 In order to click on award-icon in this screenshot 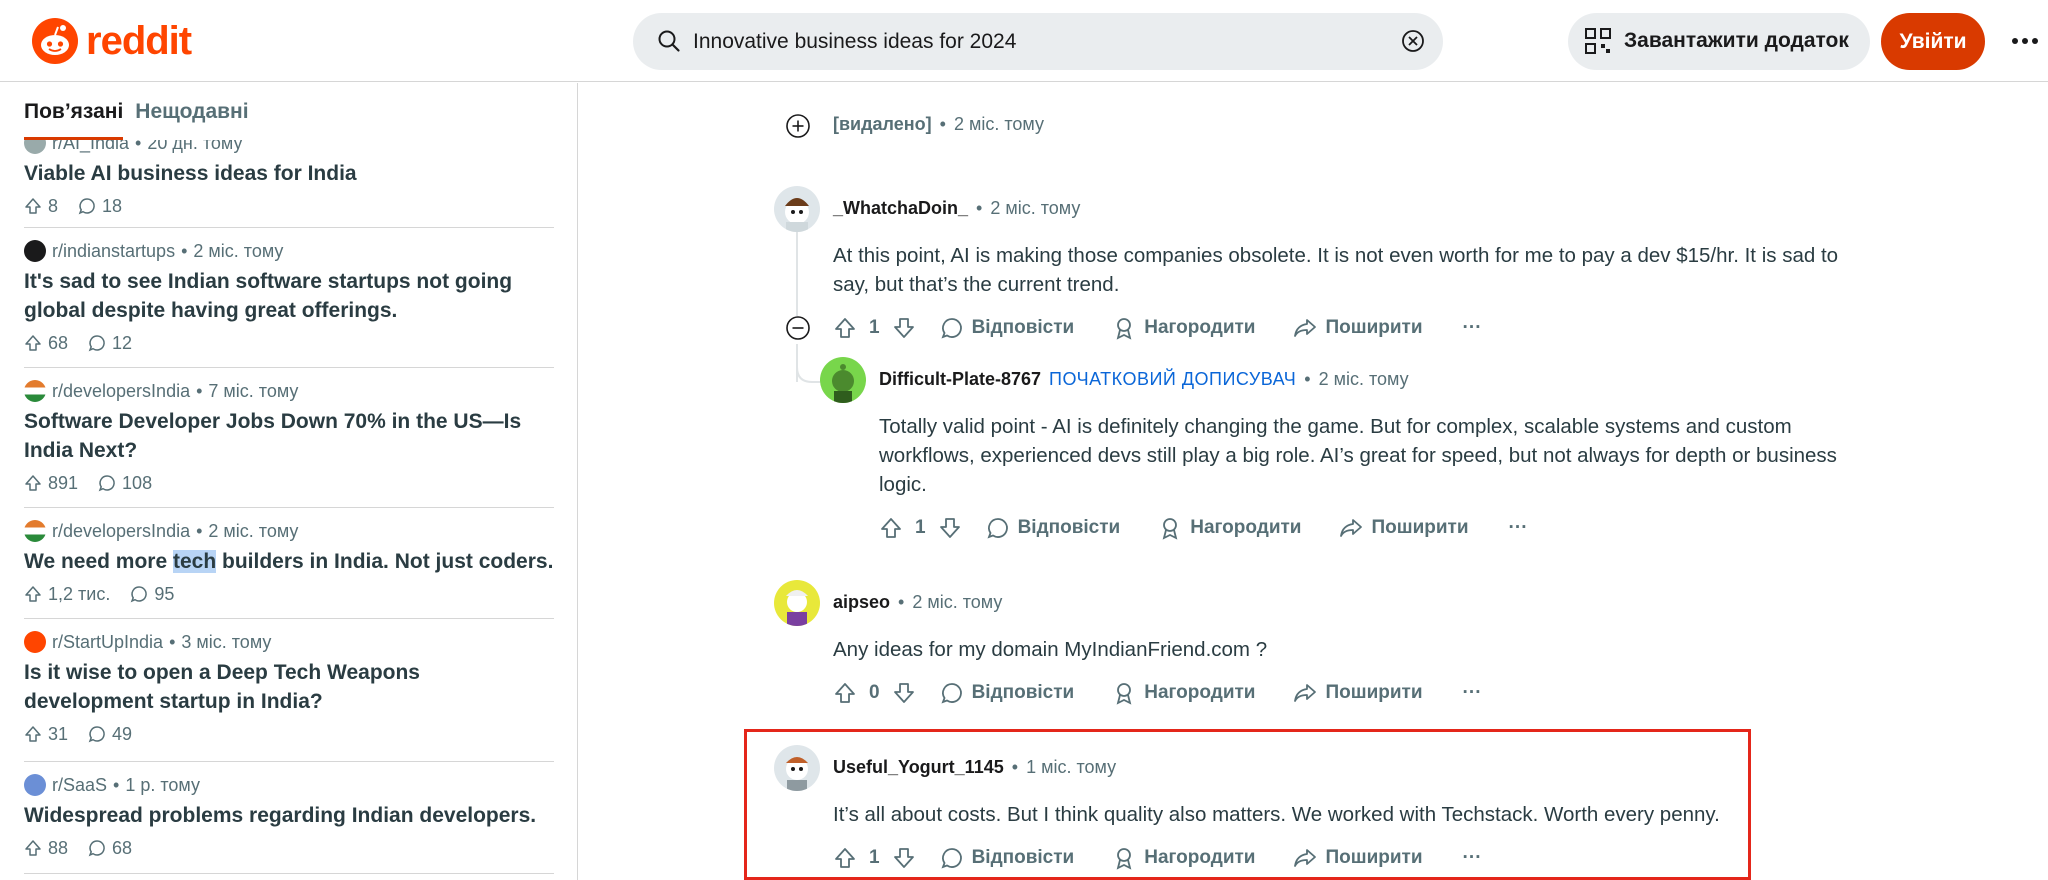, I will do `click(1124, 859)`.